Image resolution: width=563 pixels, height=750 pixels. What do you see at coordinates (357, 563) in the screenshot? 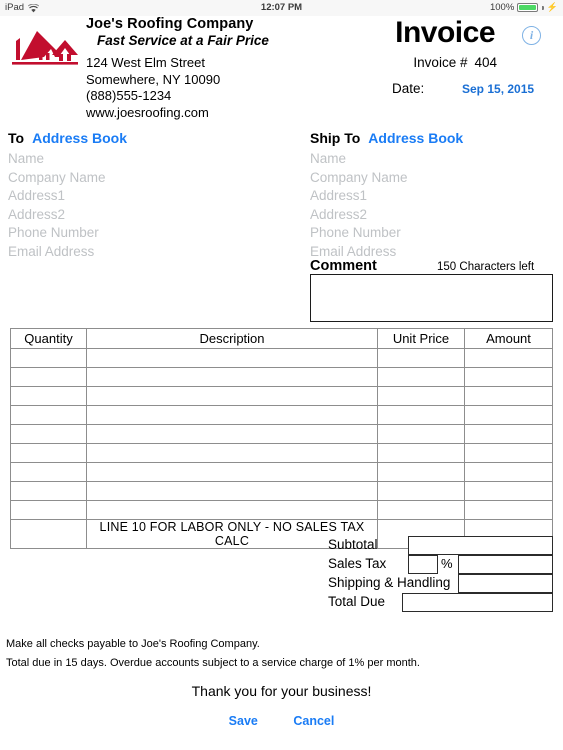
I see `sales-tax-label: Sales Tax` at bounding box center [357, 563].